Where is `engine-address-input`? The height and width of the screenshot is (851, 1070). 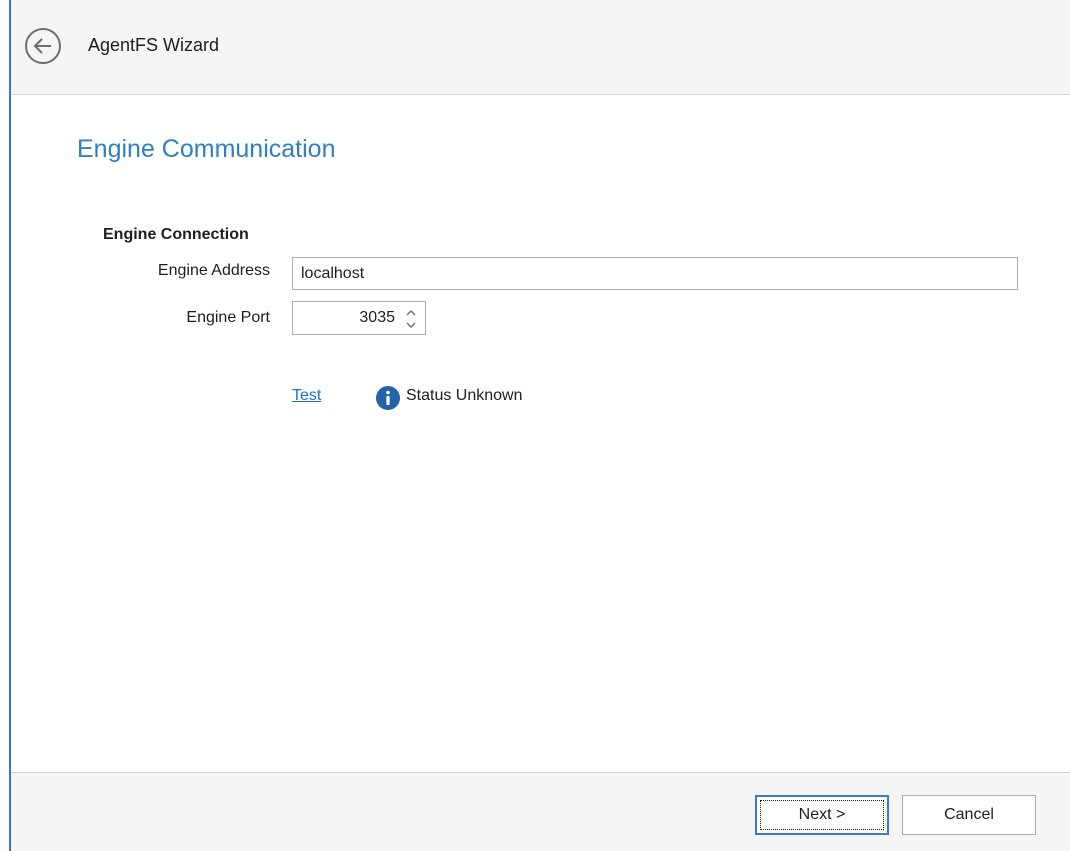 engine-address-input is located at coordinates (655, 273).